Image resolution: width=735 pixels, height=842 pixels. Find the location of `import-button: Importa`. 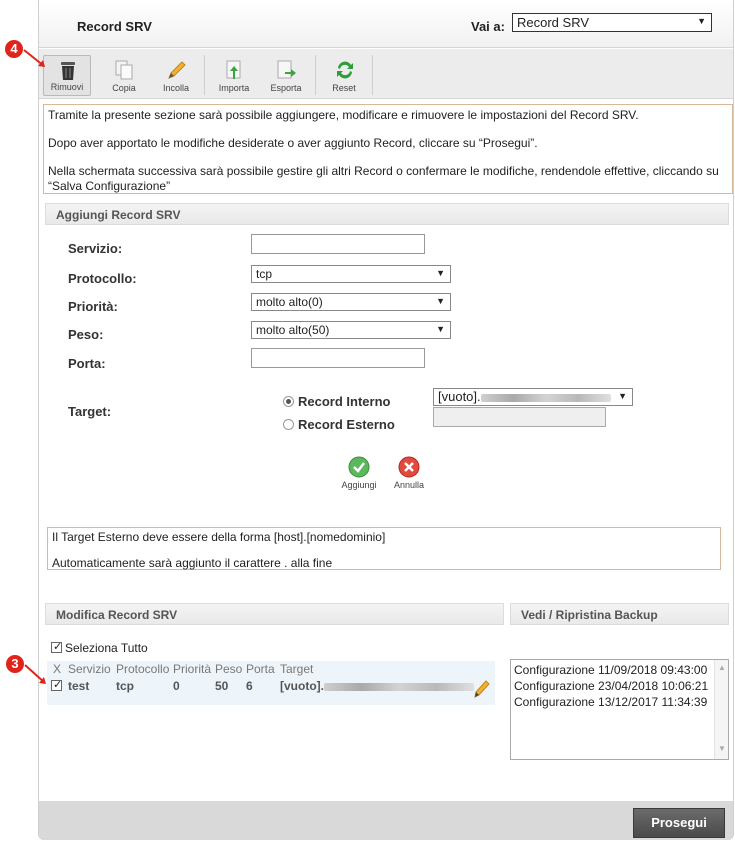

import-button: Importa is located at coordinates (234, 75).